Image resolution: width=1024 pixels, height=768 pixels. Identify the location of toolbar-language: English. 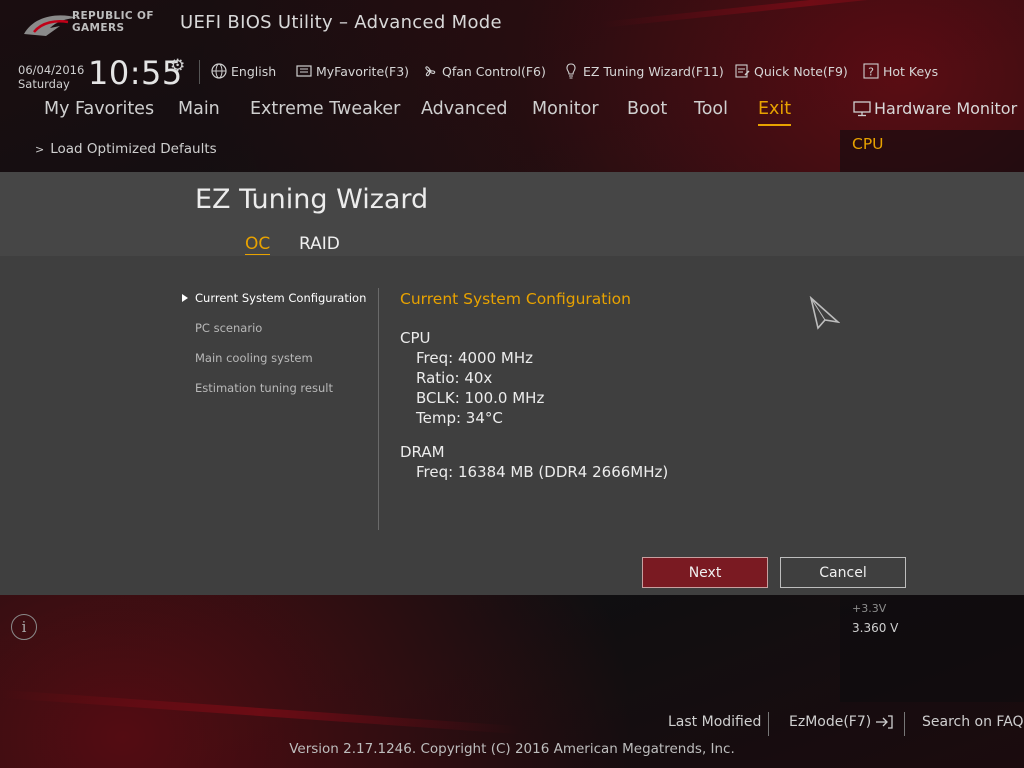
(243, 71).